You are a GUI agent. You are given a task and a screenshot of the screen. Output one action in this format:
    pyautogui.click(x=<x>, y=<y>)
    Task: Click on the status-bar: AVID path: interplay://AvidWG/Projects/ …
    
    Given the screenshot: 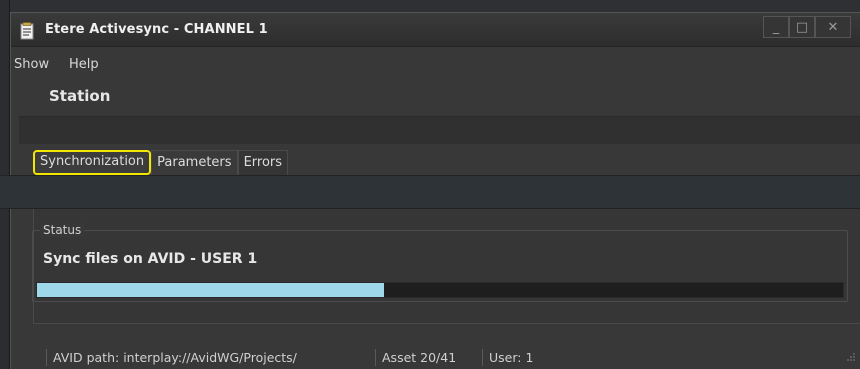 What is the action you would take?
    pyautogui.click(x=435, y=357)
    